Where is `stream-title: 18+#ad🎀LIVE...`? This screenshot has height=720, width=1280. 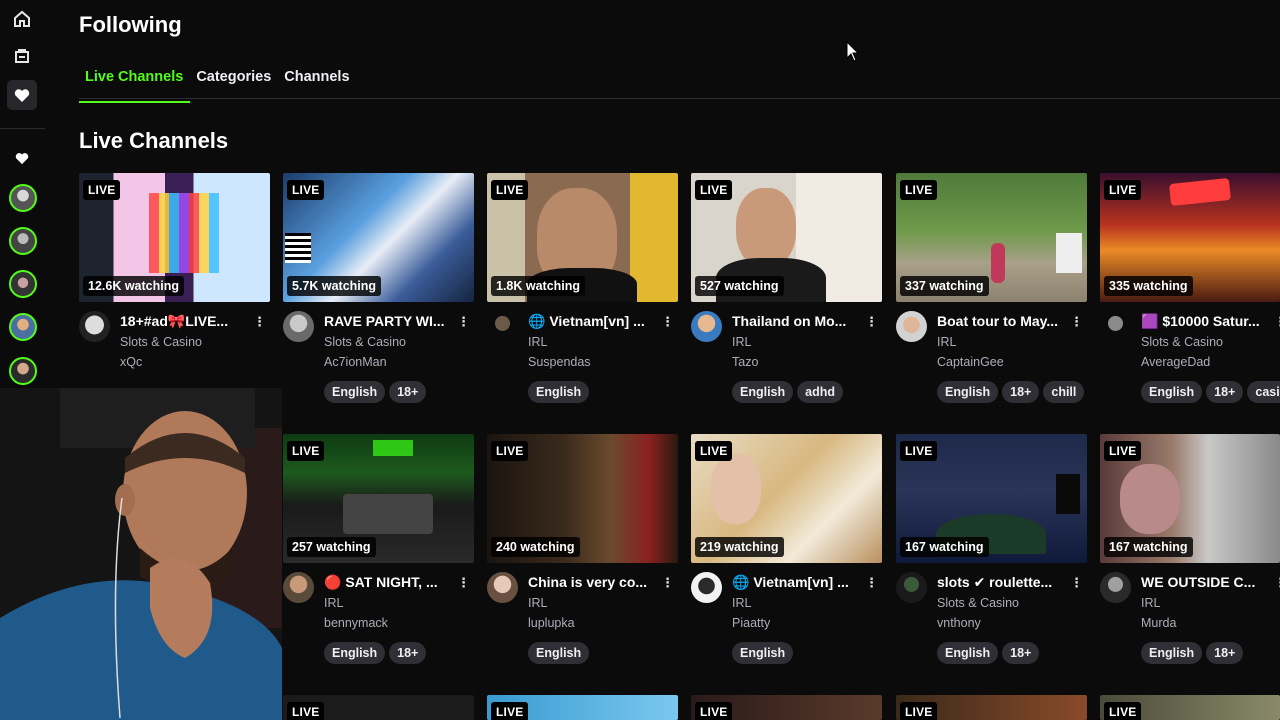 stream-title: 18+#ad🎀LIVE... is located at coordinates (184, 321).